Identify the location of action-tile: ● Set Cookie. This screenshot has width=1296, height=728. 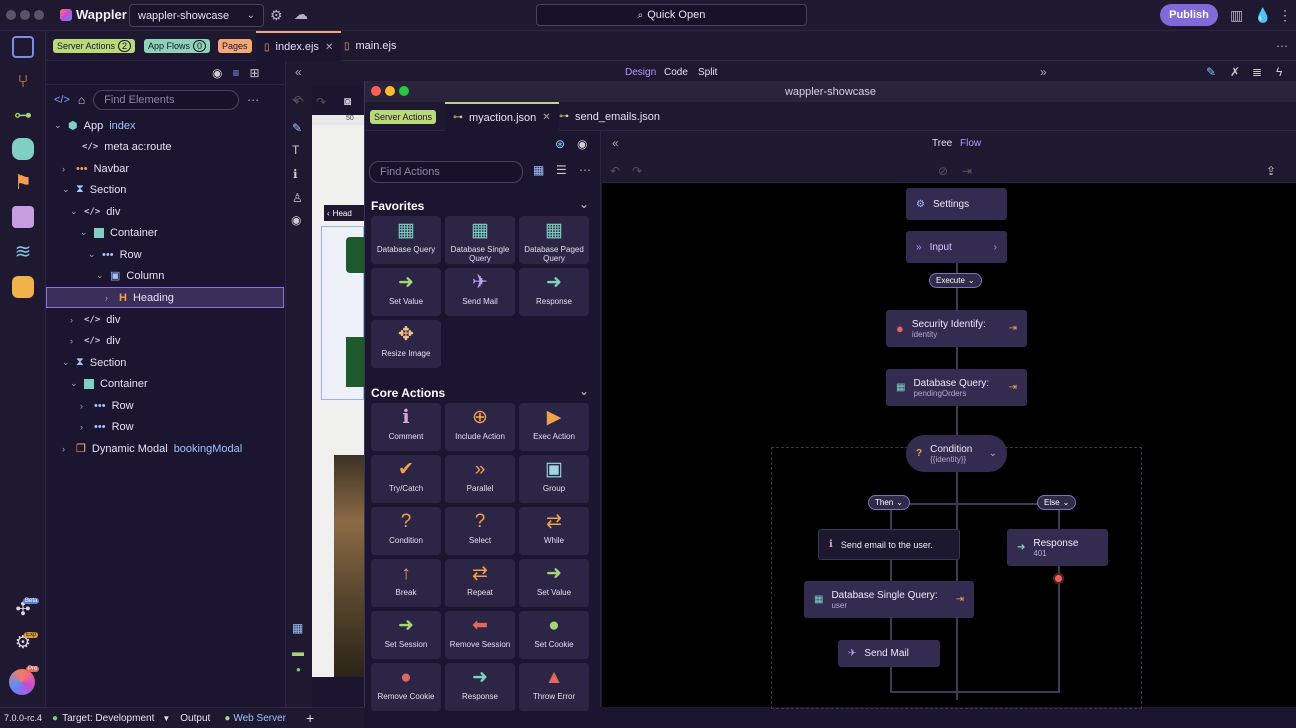
(554, 635).